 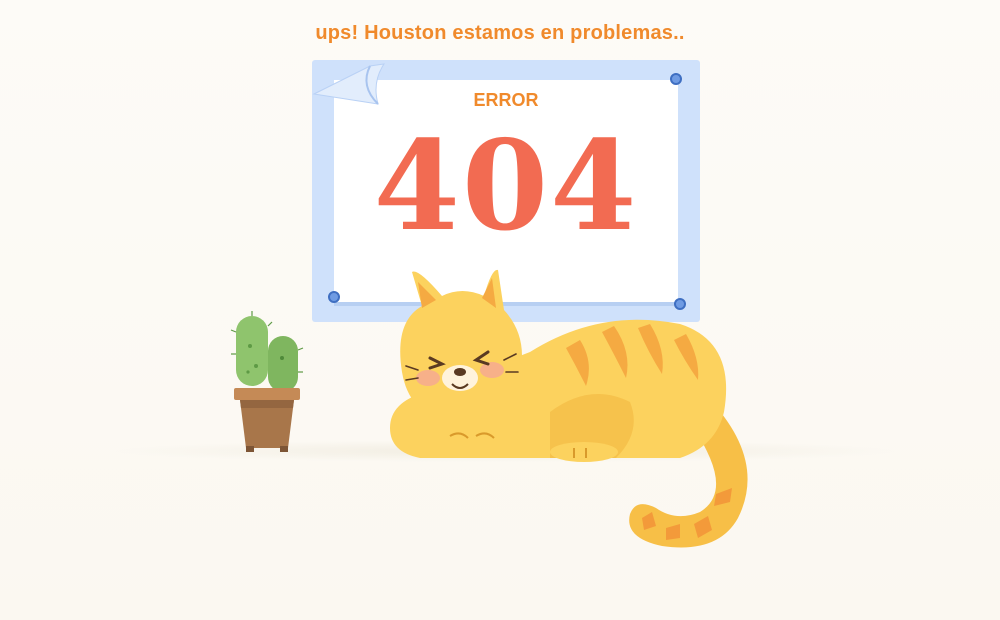 What do you see at coordinates (267, 381) in the screenshot?
I see `cactus-icon` at bounding box center [267, 381].